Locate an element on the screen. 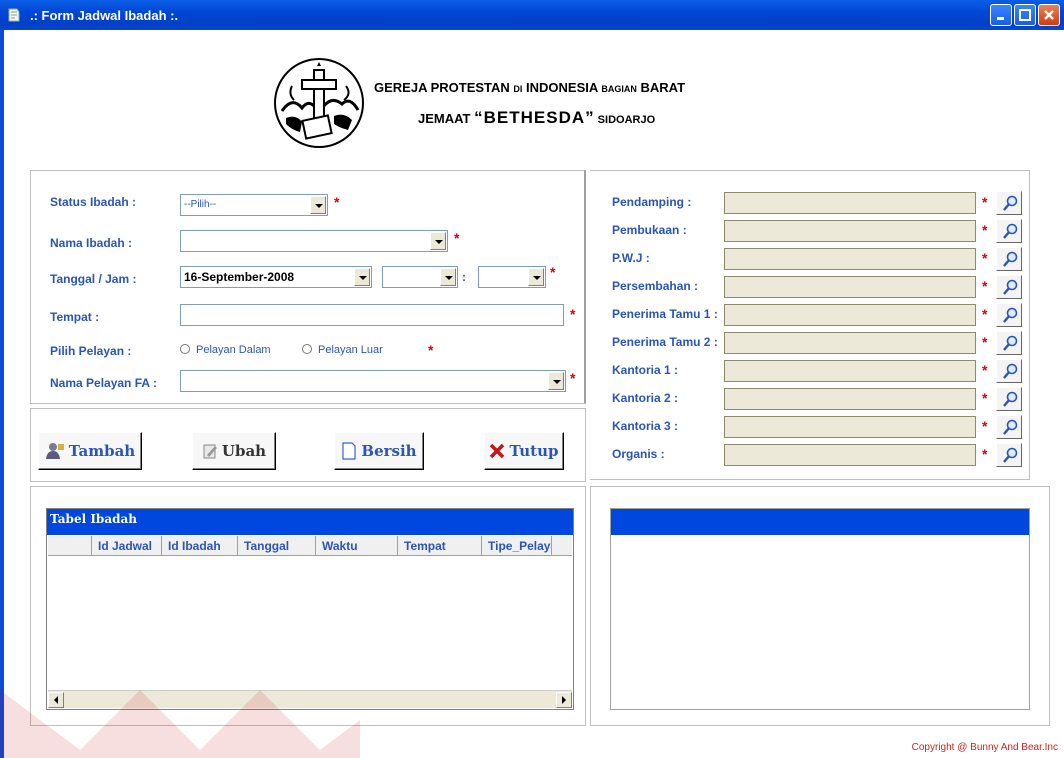 The height and width of the screenshot is (758, 1064). pelayan-field-label: Persembahan : is located at coordinates (655, 286).